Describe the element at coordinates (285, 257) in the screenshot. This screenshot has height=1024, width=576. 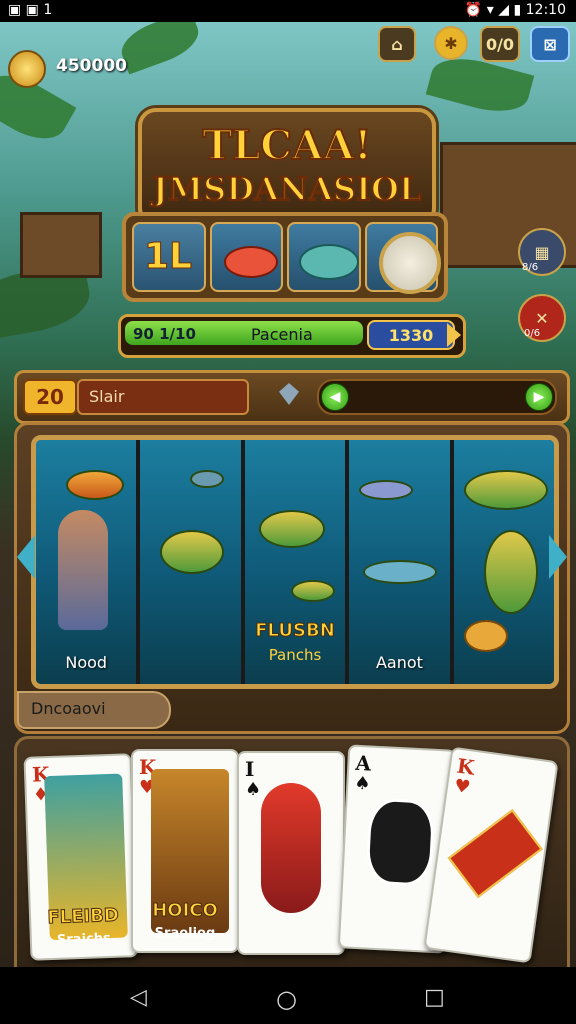
I see `feature-icon-row: 1L` at that location.